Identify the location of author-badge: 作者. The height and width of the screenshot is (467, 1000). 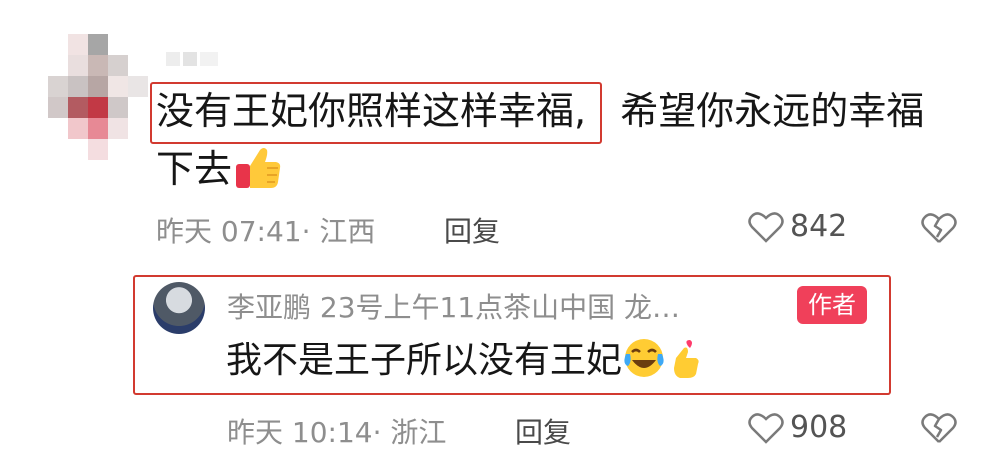
(832, 305).